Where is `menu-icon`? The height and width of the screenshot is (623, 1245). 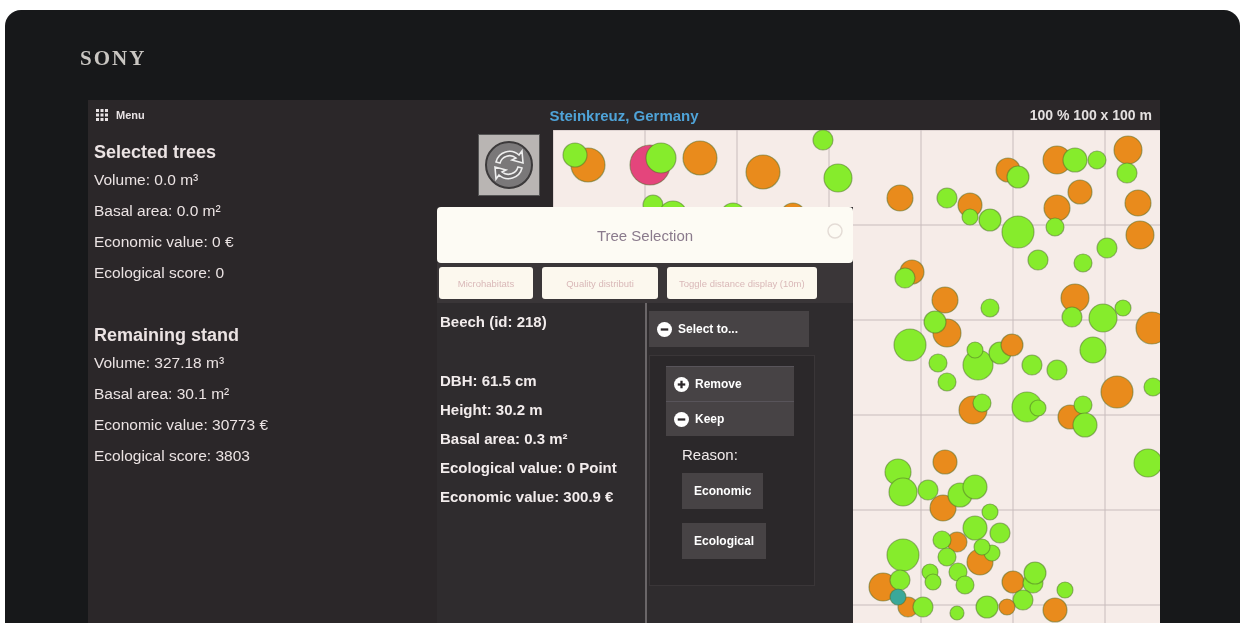 menu-icon is located at coordinates (102, 115).